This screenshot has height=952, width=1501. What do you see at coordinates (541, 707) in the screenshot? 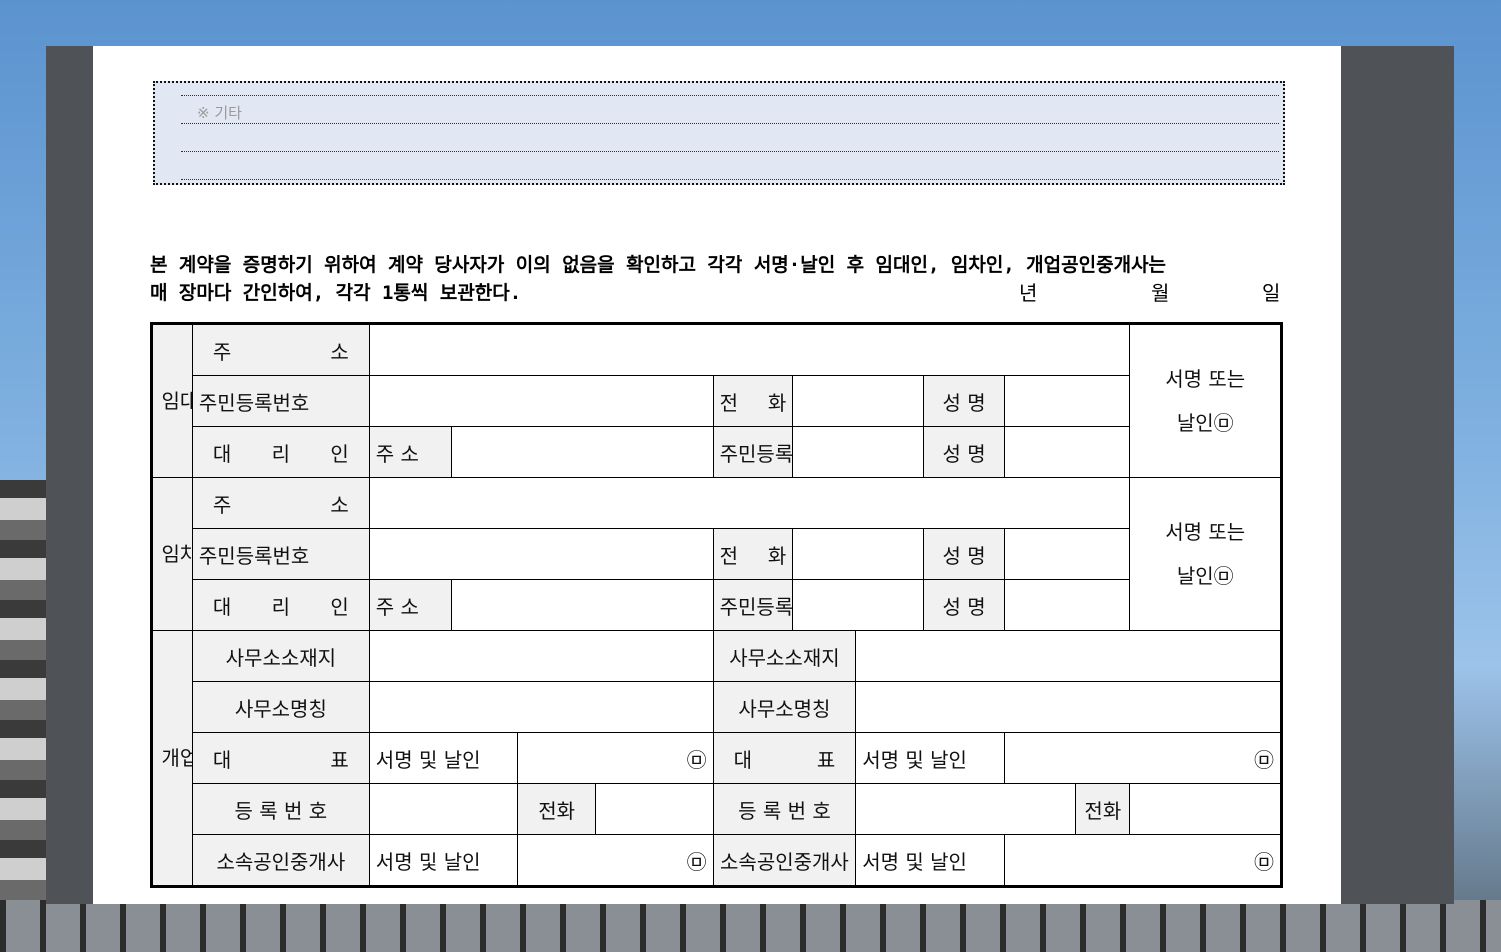
I see `broker1-office-name-field` at bounding box center [541, 707].